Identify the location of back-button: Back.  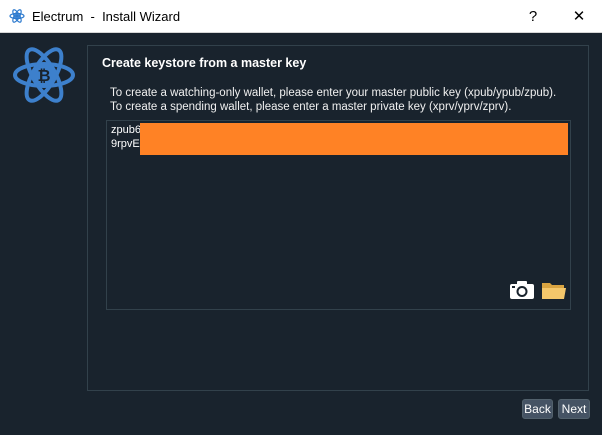
(537, 409).